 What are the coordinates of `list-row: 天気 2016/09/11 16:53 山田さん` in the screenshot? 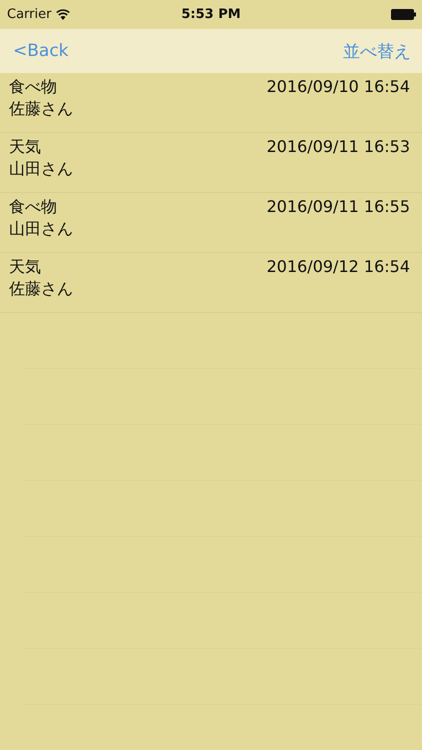 It's located at (211, 163).